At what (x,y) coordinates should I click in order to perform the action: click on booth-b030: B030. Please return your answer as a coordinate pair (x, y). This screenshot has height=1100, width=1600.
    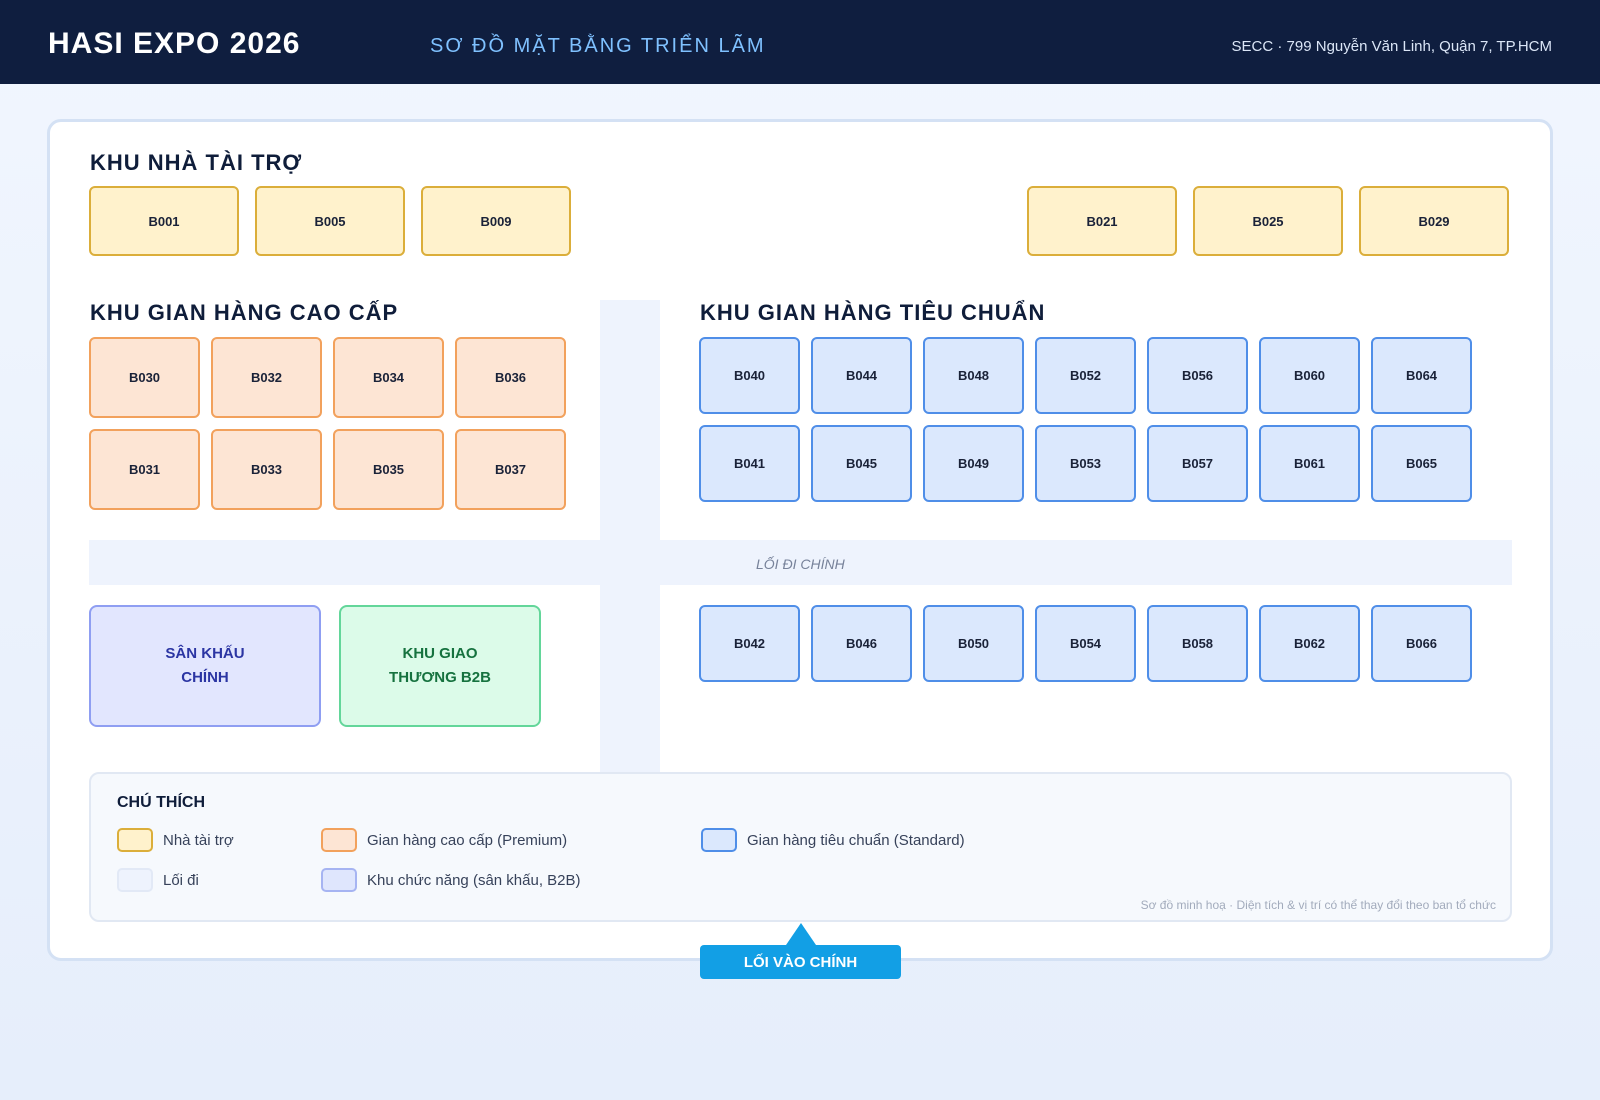
    Looking at the image, I should click on (144, 377).